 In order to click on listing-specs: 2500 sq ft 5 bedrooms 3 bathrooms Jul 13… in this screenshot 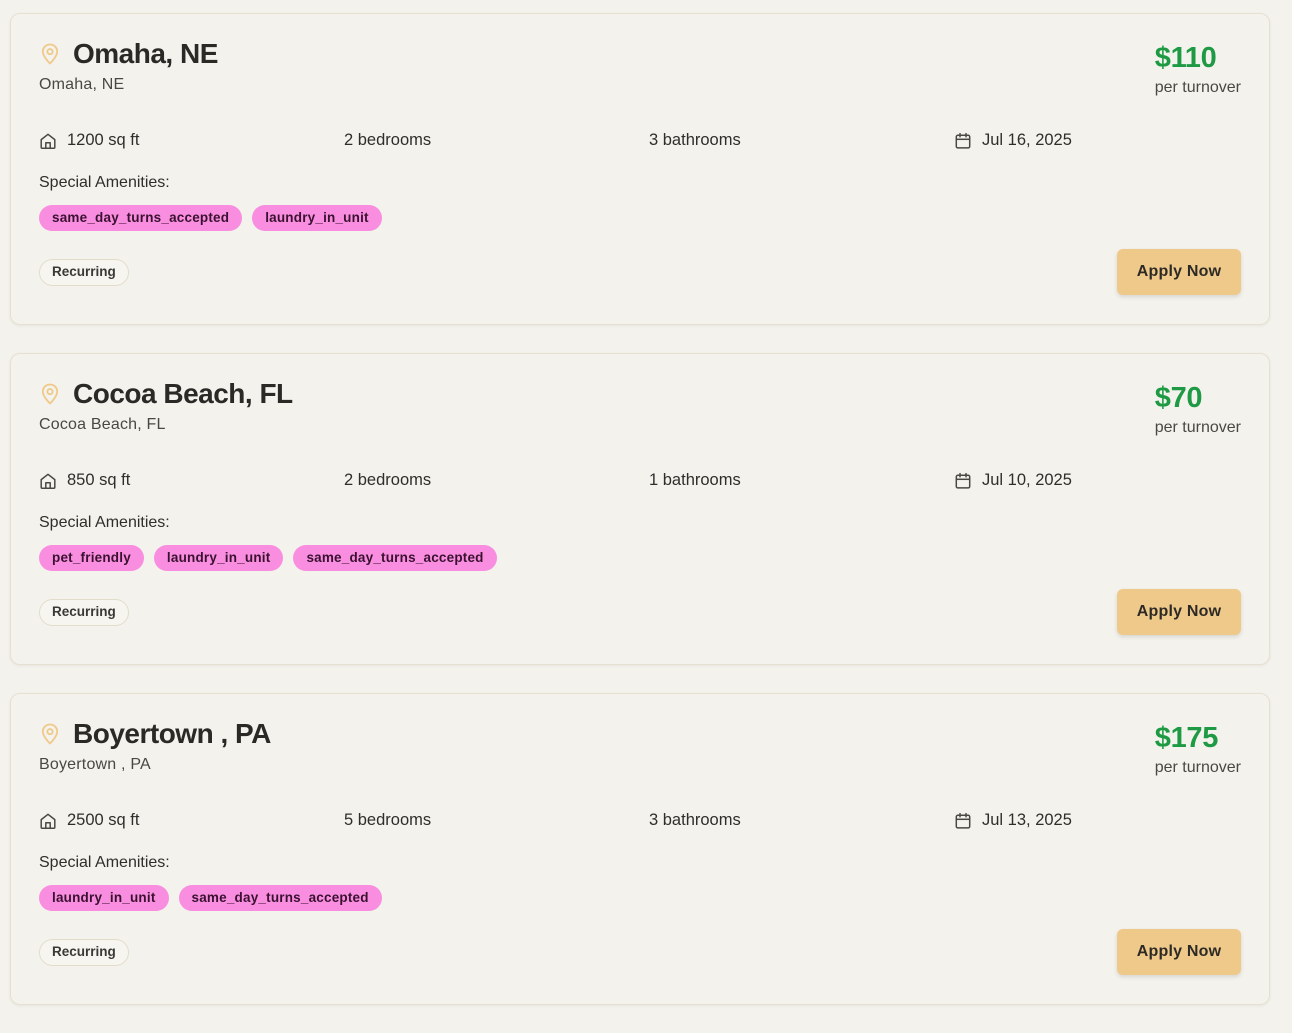, I will do `click(649, 823)`.